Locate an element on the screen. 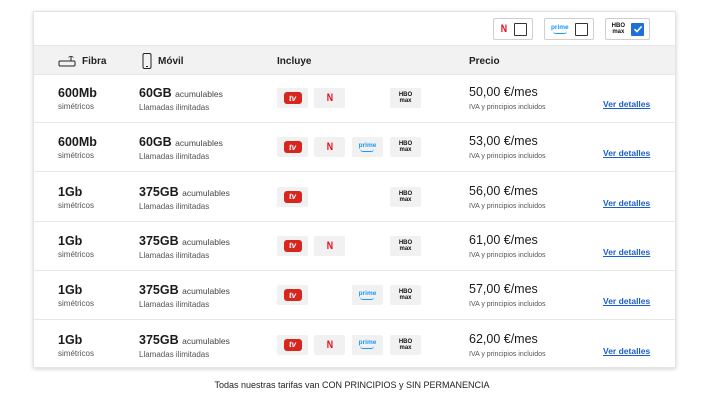 The height and width of the screenshot is (396, 704). movil-calls: Llamadas ilimitadas is located at coordinates (174, 107).